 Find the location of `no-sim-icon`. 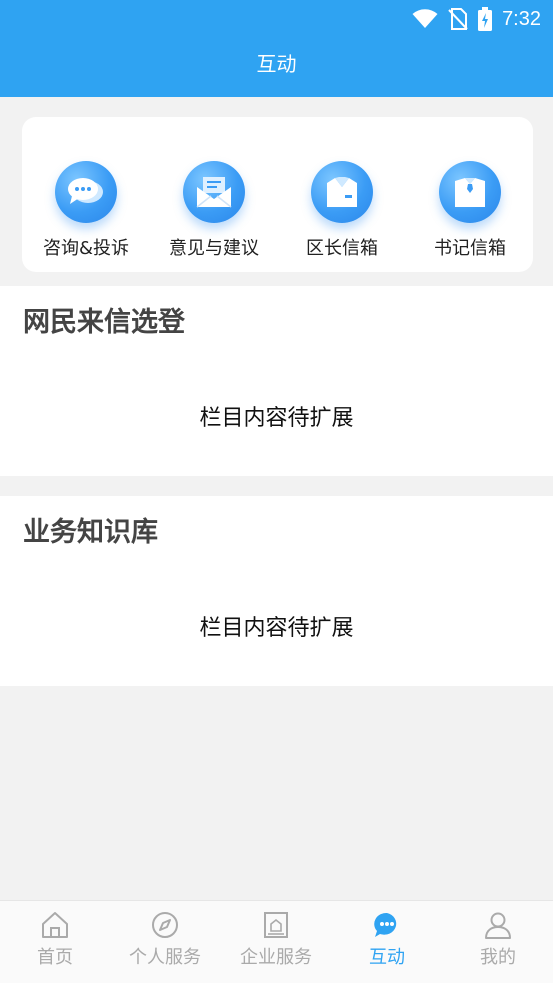

no-sim-icon is located at coordinates (458, 19).